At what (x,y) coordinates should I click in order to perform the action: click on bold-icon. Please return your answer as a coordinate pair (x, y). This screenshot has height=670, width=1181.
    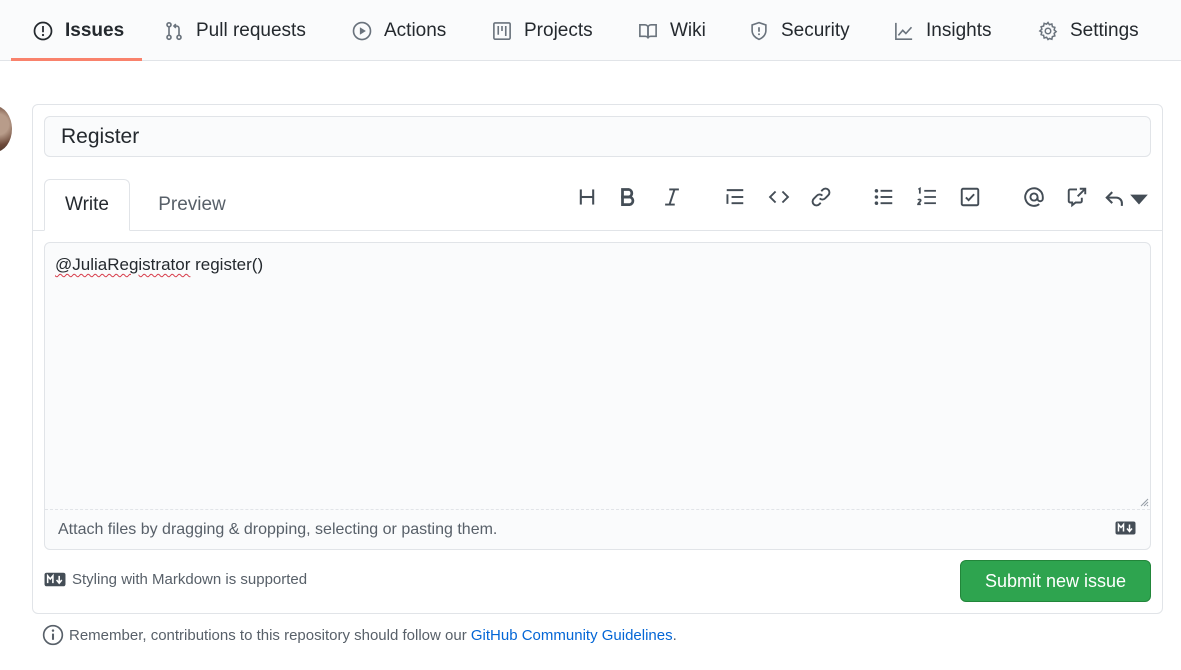
    Looking at the image, I should click on (628, 199).